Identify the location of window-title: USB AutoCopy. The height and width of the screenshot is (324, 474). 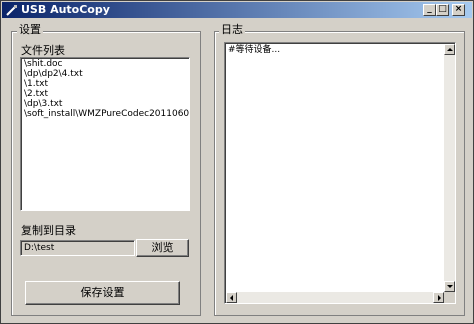
(65, 9).